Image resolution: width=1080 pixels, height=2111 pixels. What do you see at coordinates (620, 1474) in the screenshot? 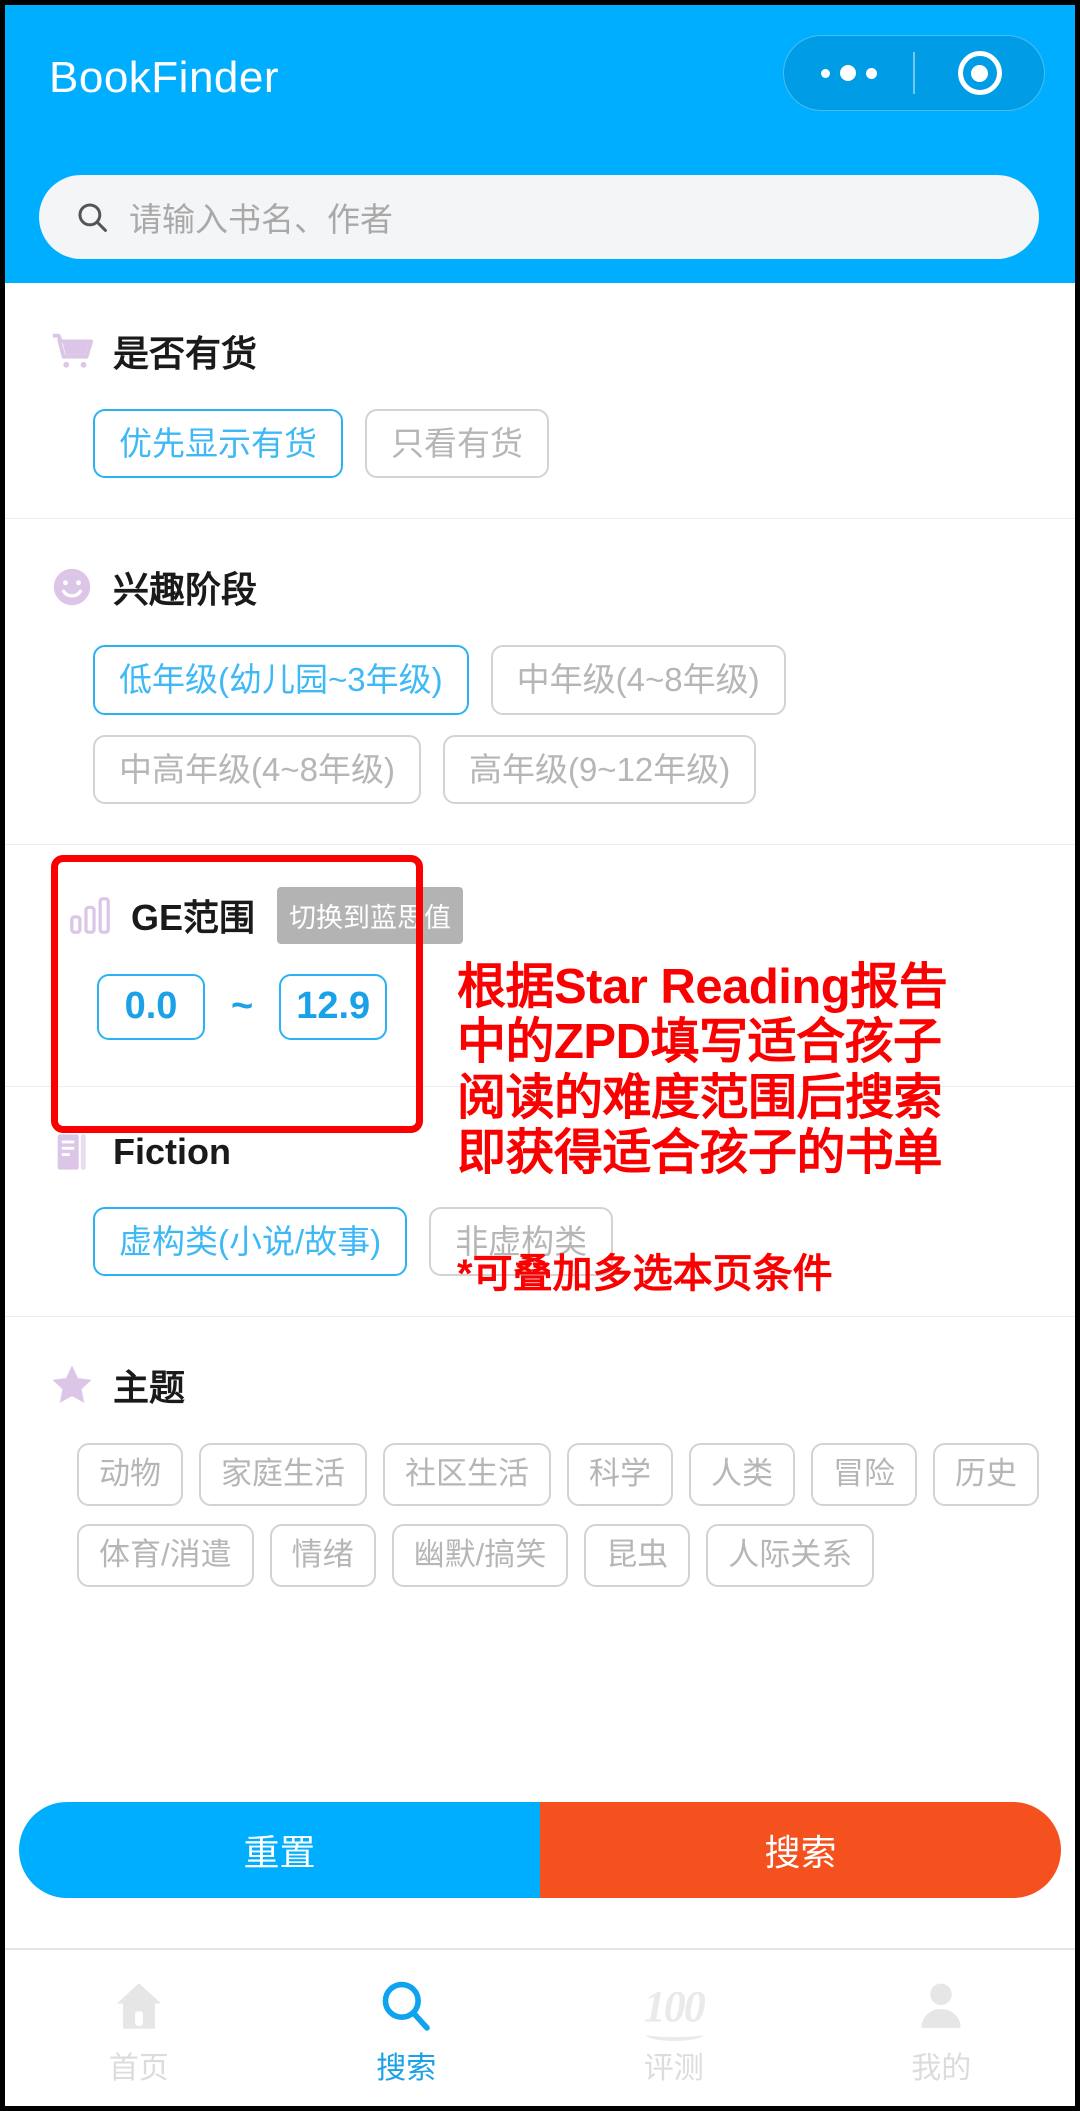
I see `chip-theme-science: 科学` at bounding box center [620, 1474].